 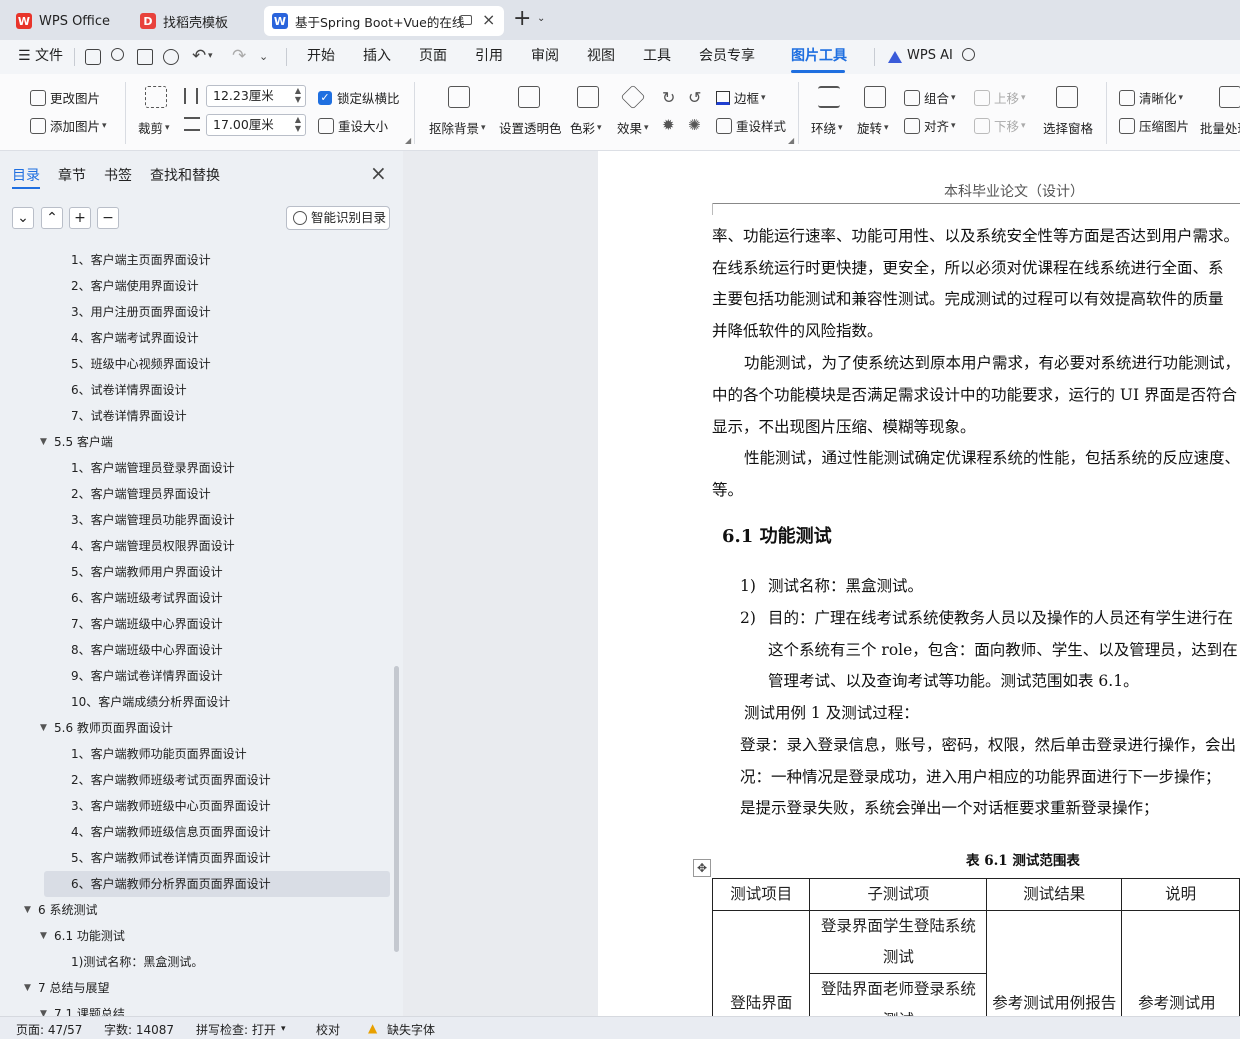 I want to click on lock-ratio-checkbox: ✓ 锁定纵横比, so click(x=359, y=97).